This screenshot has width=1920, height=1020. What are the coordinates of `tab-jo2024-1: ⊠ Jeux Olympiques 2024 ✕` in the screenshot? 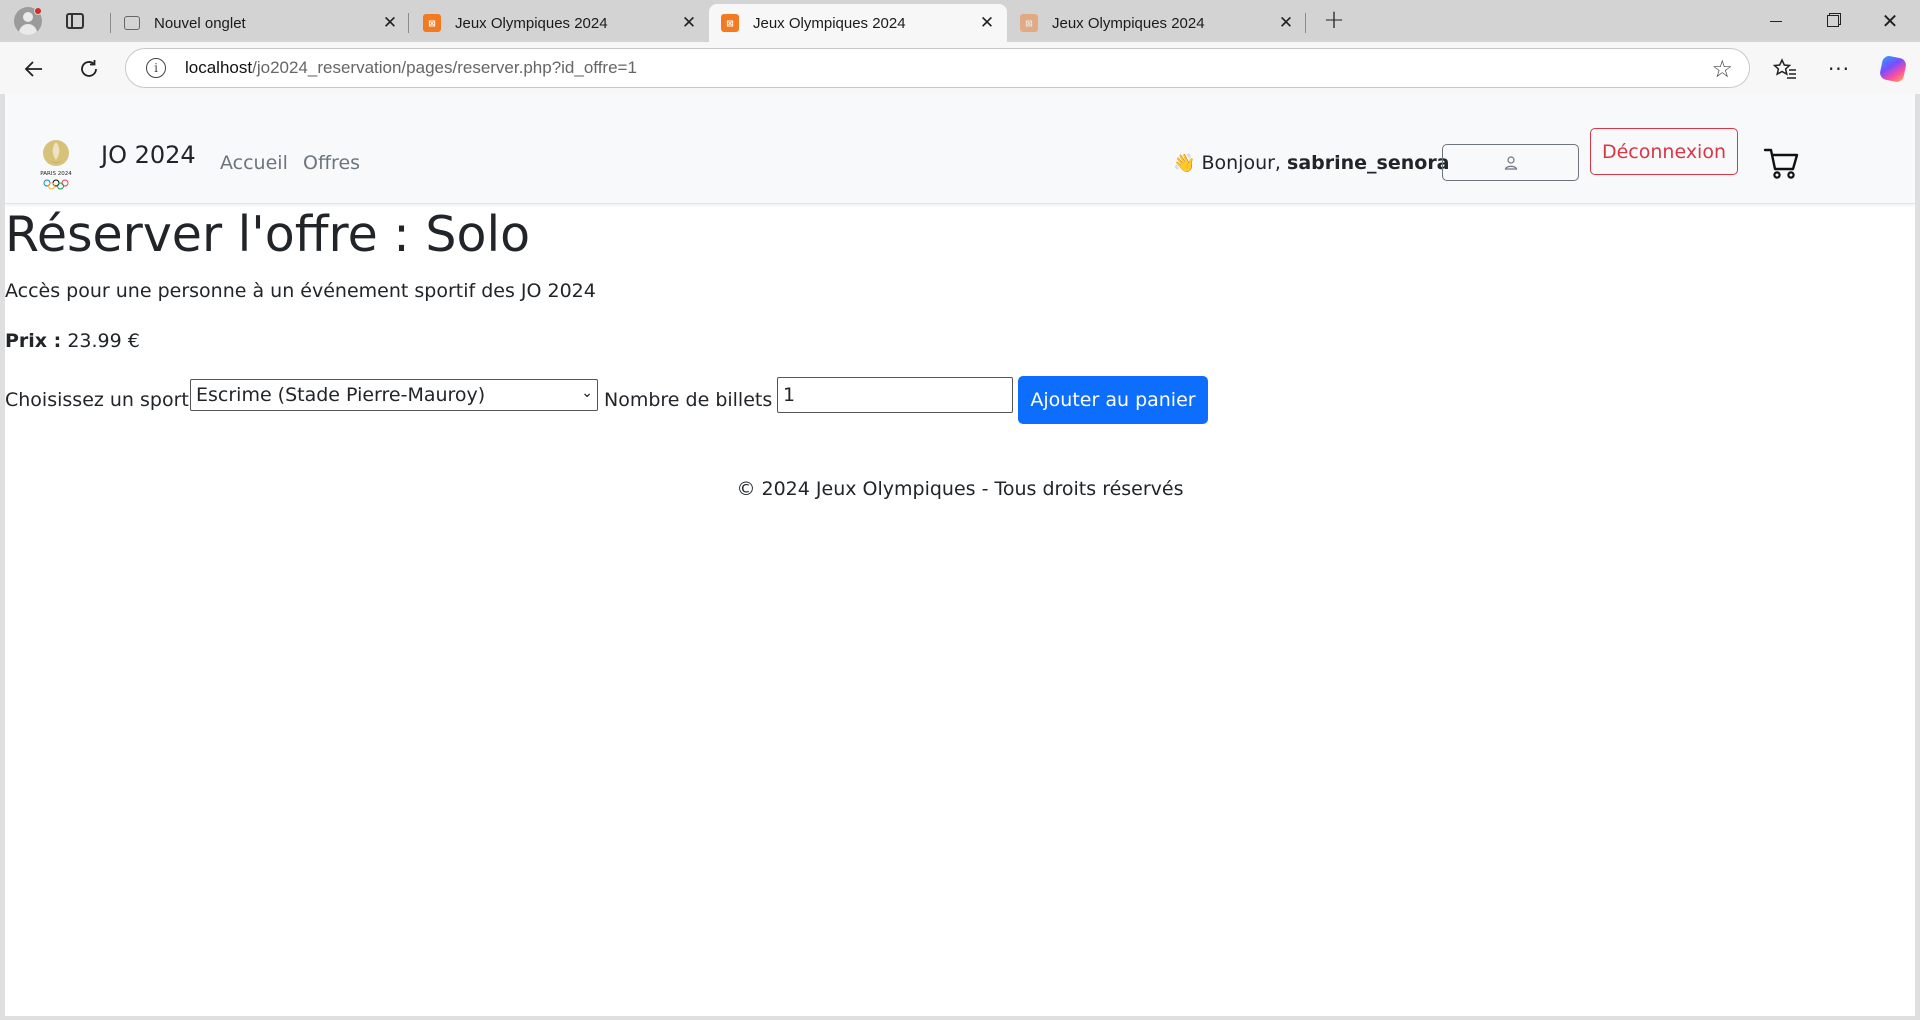 It's located at (560, 23).